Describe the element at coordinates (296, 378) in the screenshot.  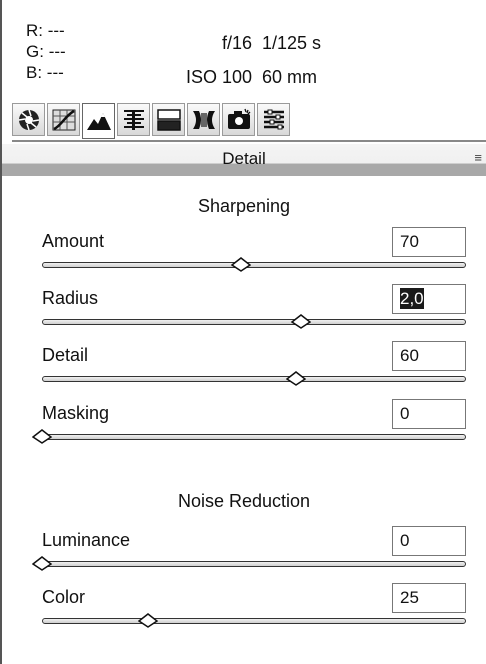
I see `detail-slider-thumb` at that location.